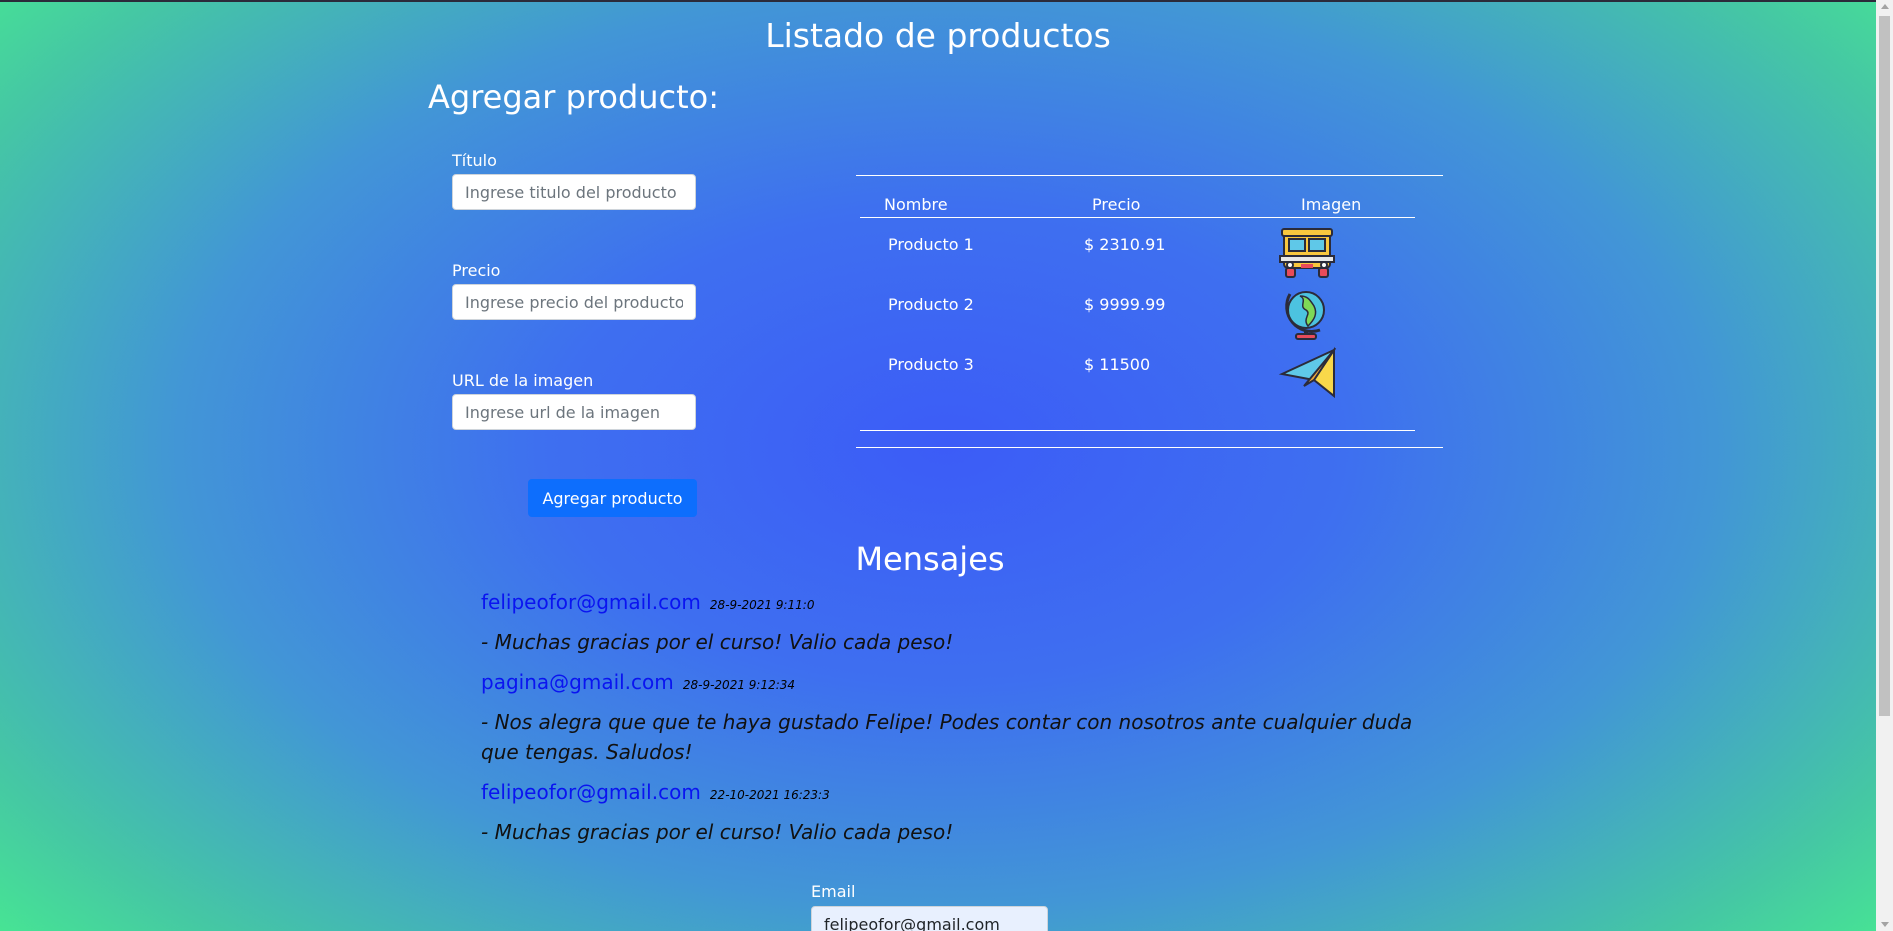  What do you see at coordinates (577, 682) in the screenshot?
I see `message-author: pagina@gmail.com` at bounding box center [577, 682].